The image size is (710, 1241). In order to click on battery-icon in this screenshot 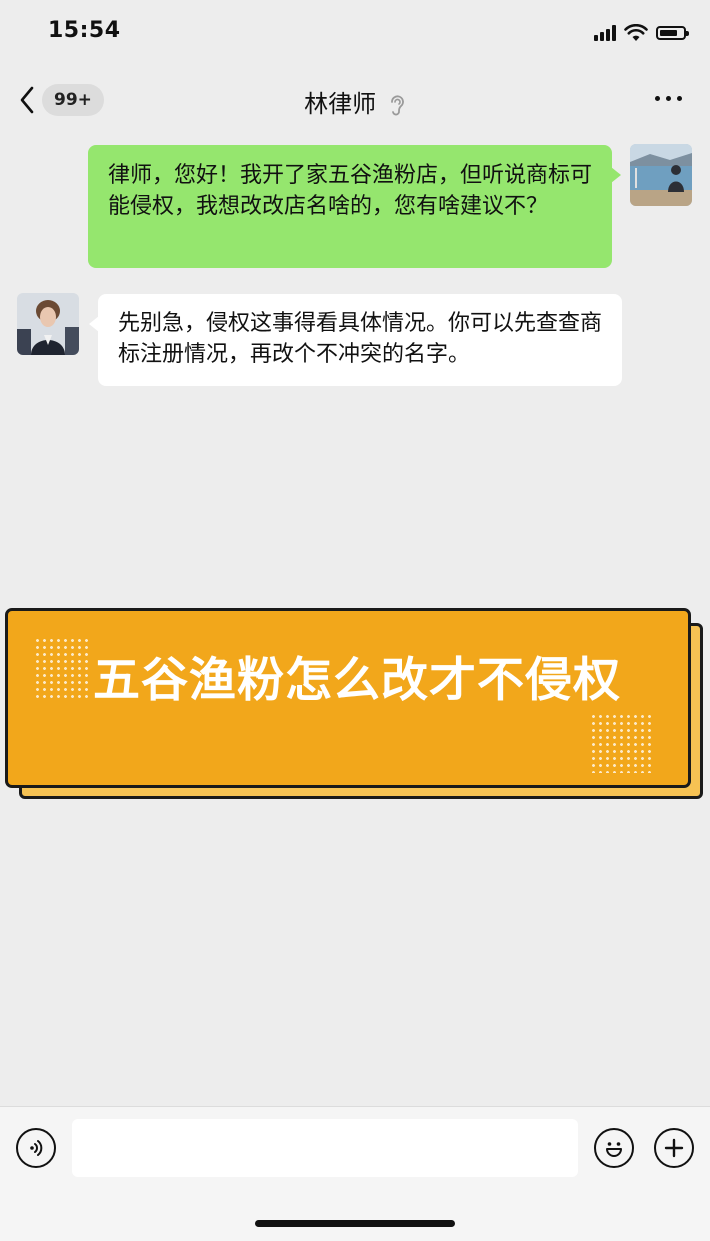, I will do `click(672, 33)`.